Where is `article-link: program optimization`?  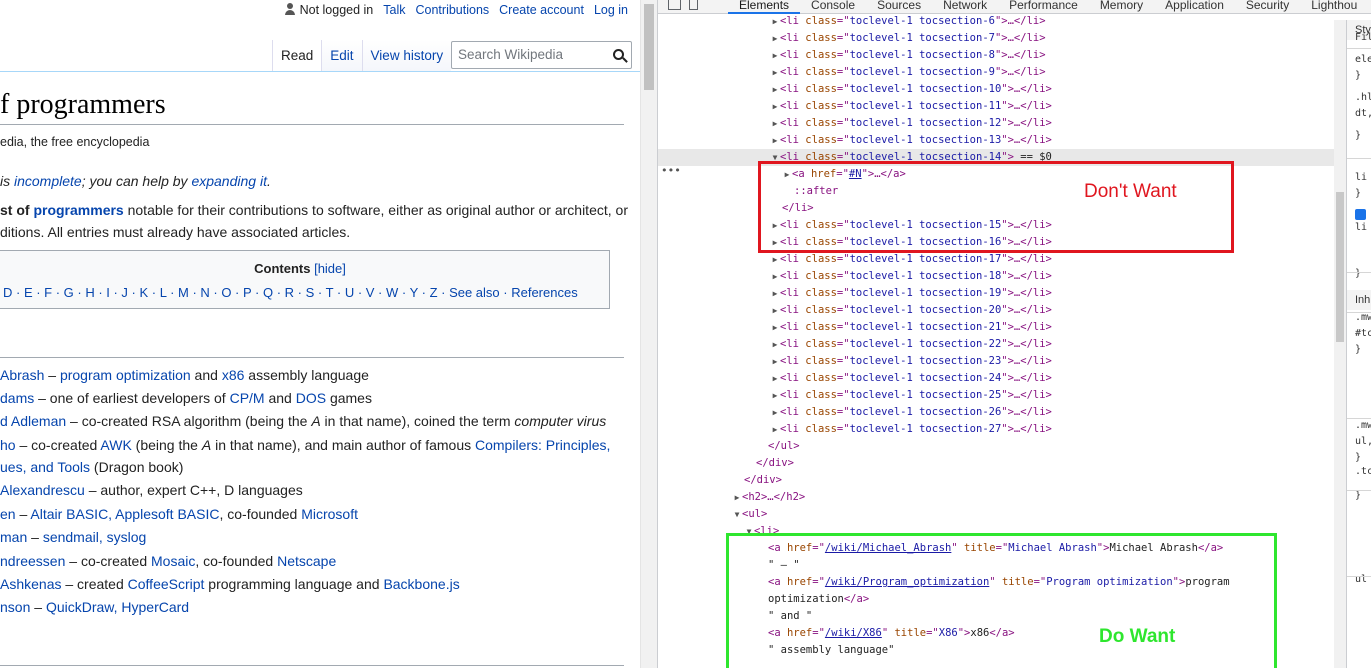
article-link: program optimization is located at coordinates (125, 375).